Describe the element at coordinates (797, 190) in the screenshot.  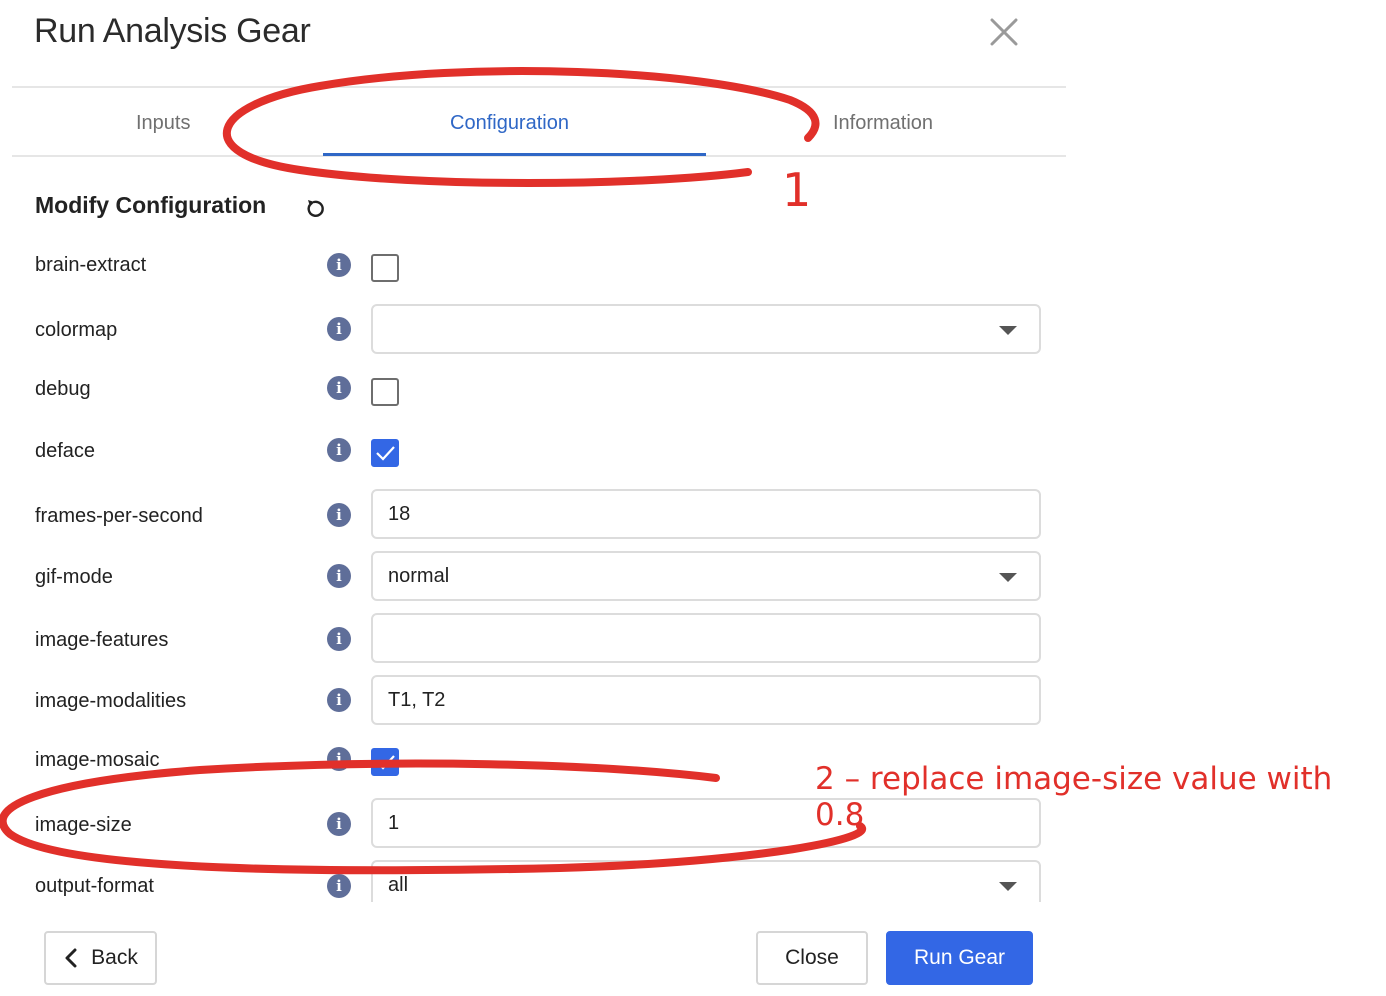
I see `annotation-step-1: 1` at that location.